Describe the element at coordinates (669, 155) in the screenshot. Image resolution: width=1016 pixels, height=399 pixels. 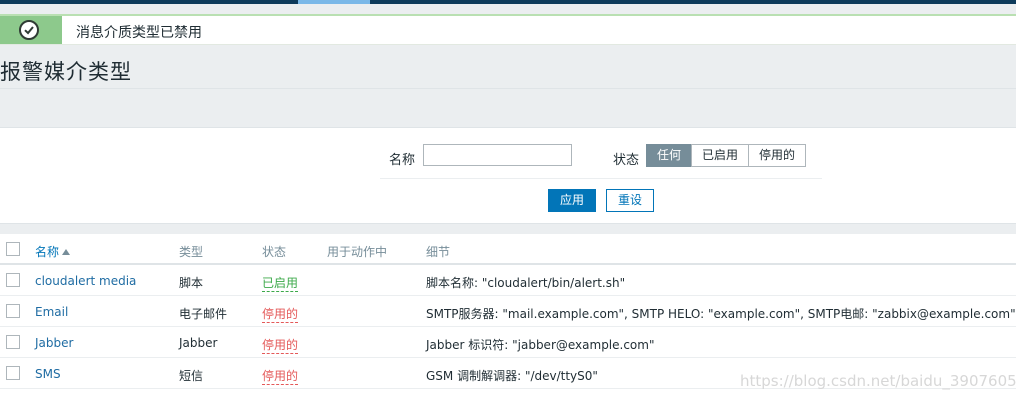
I see `status-option-any: 任何` at that location.